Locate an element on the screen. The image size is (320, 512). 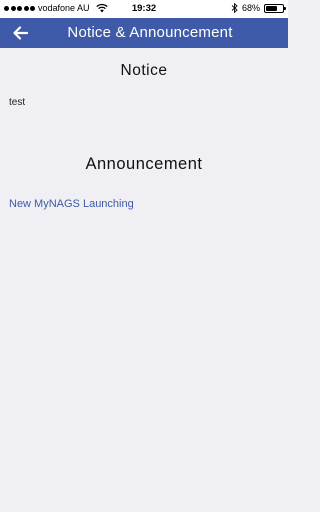
notice-item: test is located at coordinates (17, 102).